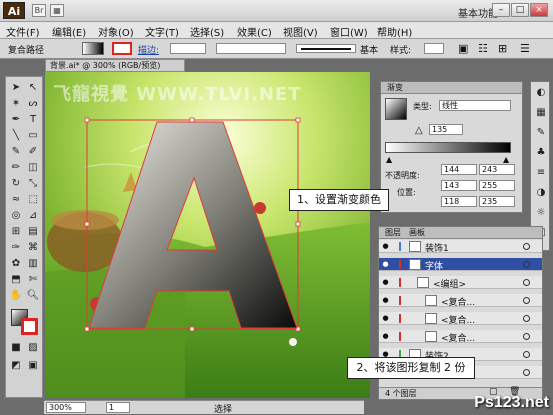  I want to click on gradient-stop-left-icon: ▲, so click(389, 159).